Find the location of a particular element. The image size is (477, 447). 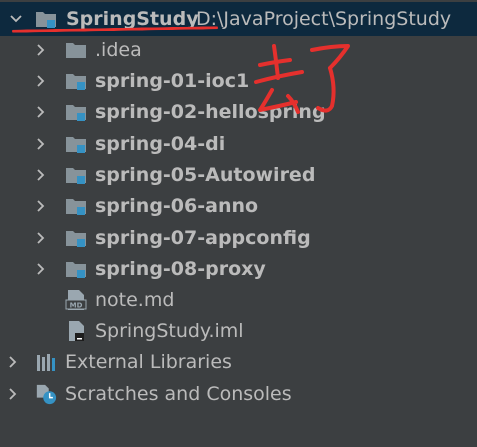

external-libraries-row: External Libraries is located at coordinates (238, 361).